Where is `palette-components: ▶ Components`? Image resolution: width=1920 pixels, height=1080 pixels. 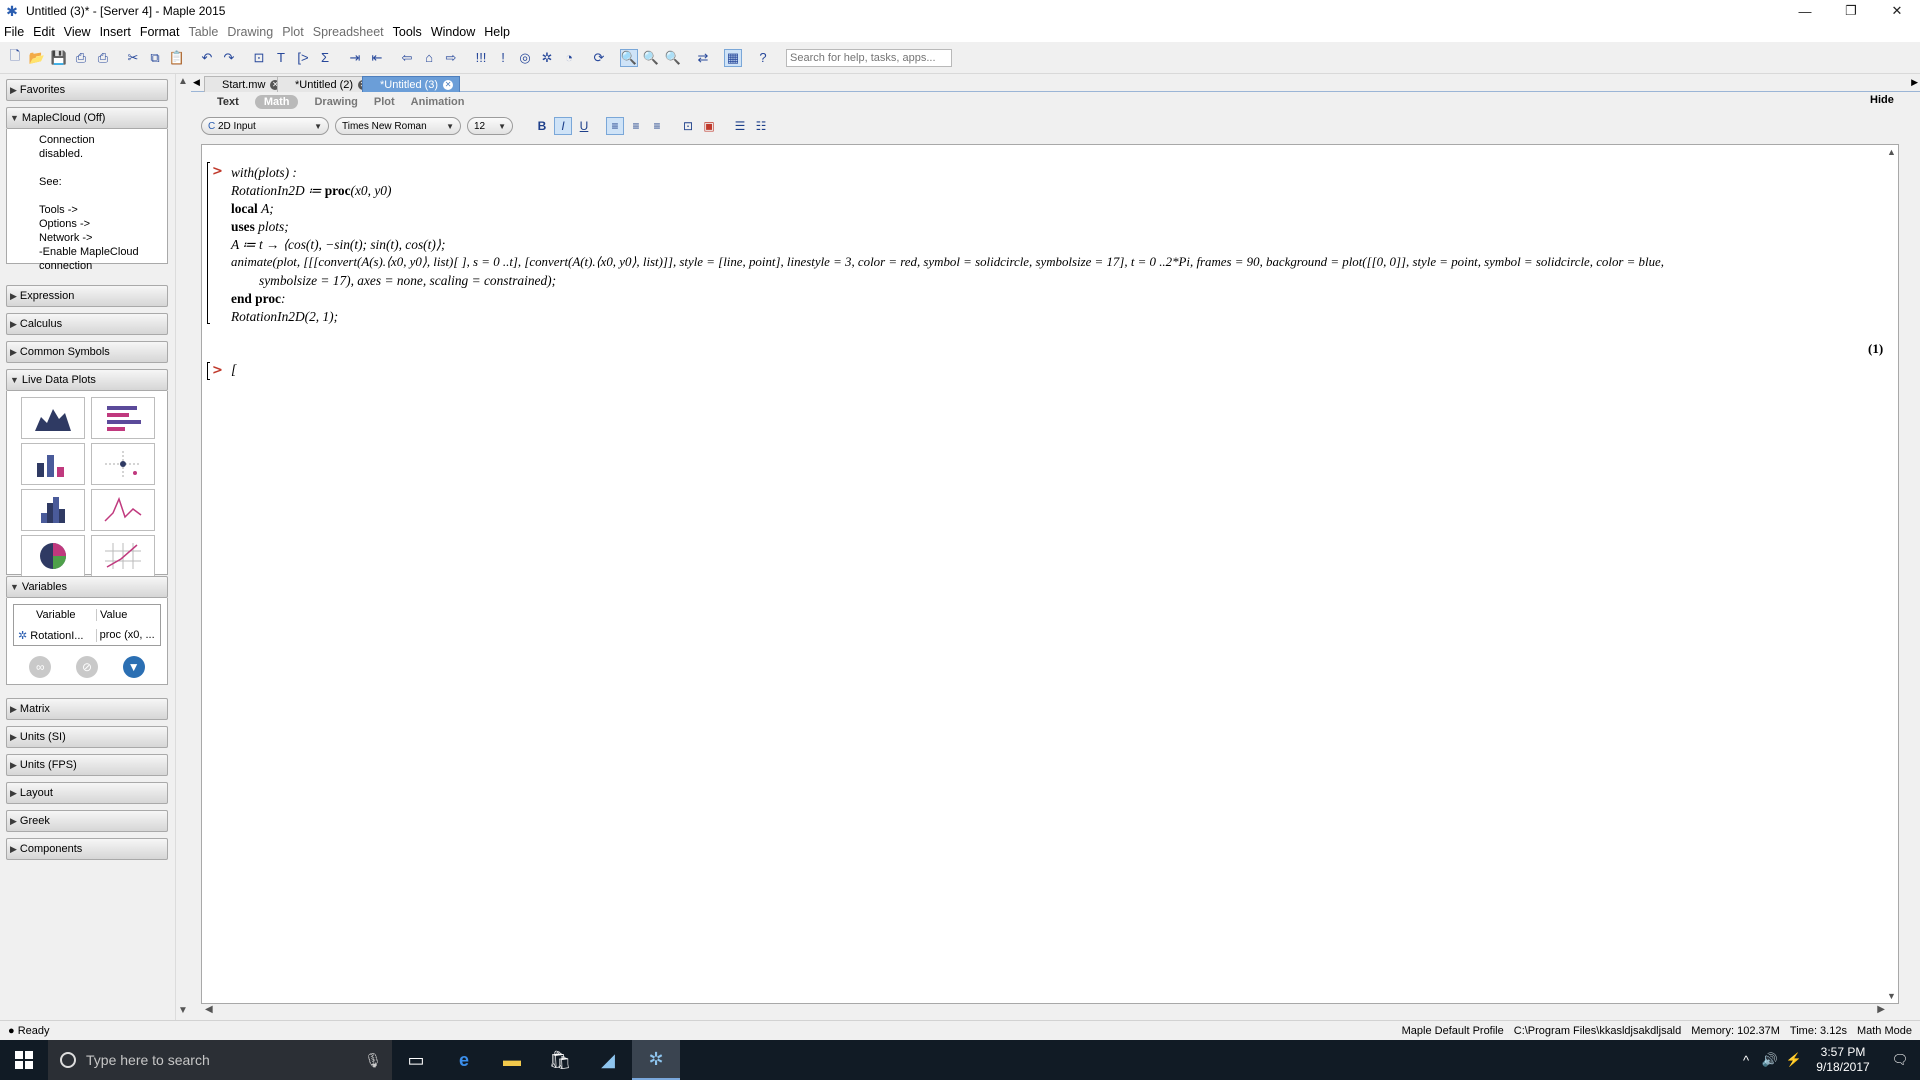
palette-components: ▶ Components is located at coordinates (87, 849).